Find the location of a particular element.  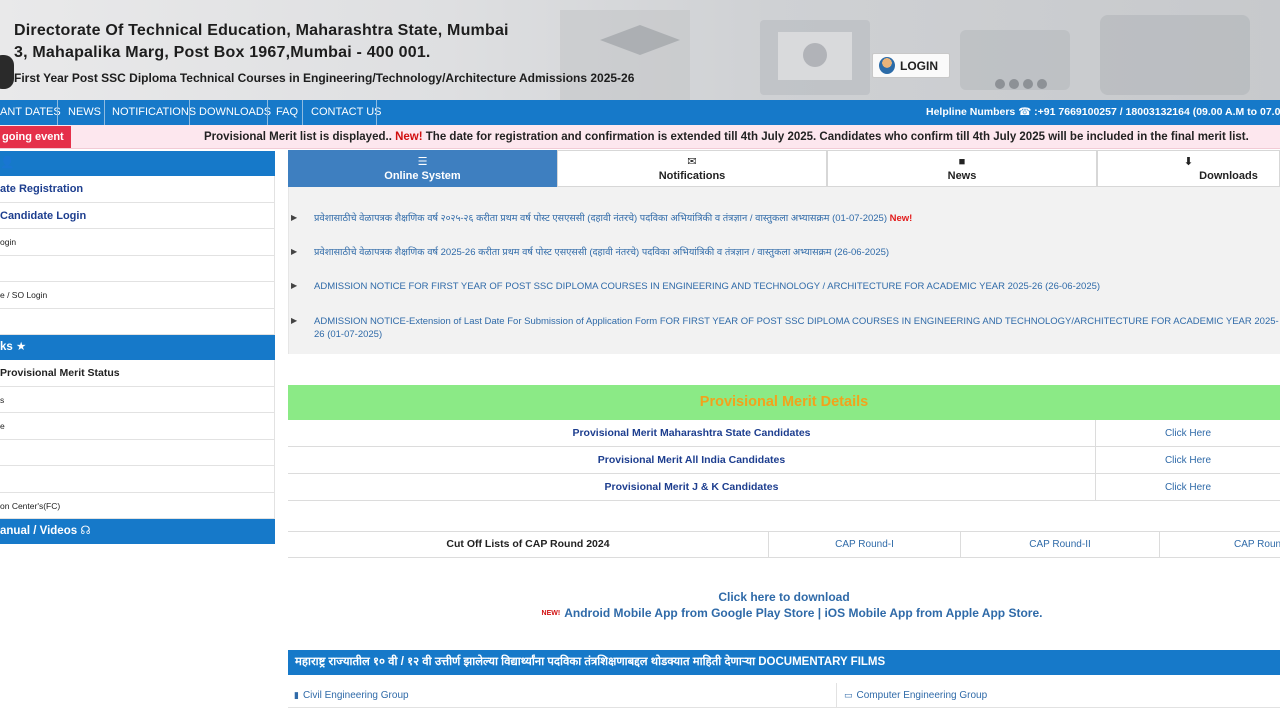

doc-label: Computer Engineering Group is located at coordinates (922, 695).